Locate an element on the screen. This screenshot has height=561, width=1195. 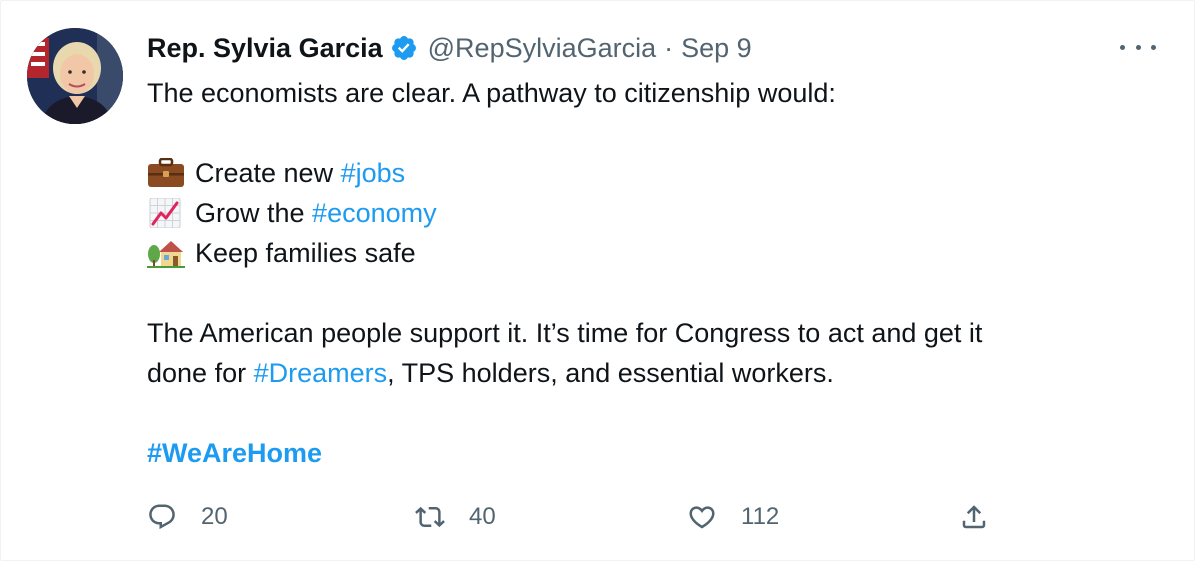
more-options-icon is located at coordinates (1138, 47).